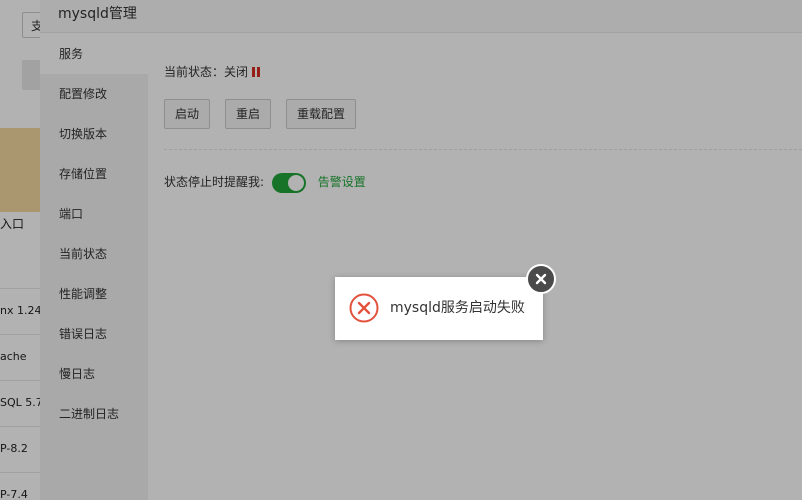  Describe the element at coordinates (541, 279) in the screenshot. I see `close-icon` at that location.